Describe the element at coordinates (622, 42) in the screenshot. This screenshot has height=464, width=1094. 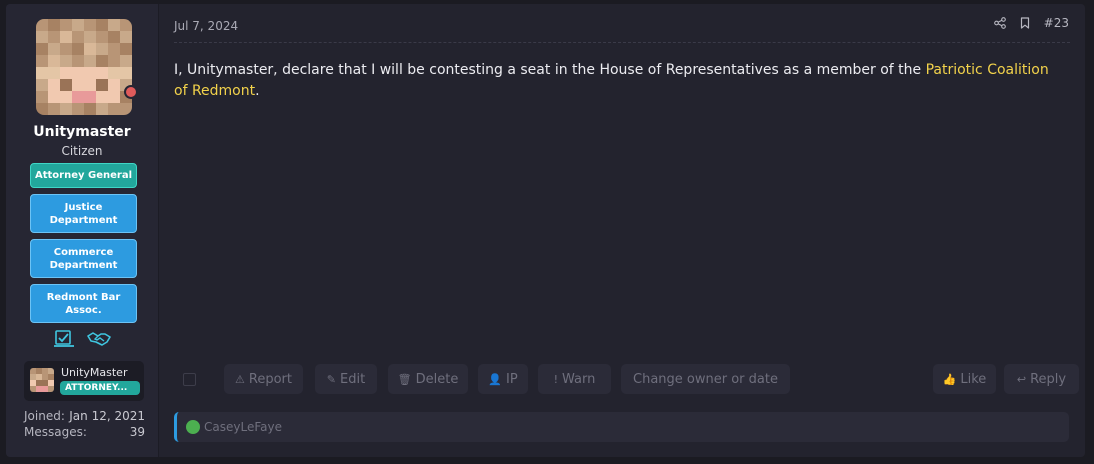
I see `header-divider` at that location.